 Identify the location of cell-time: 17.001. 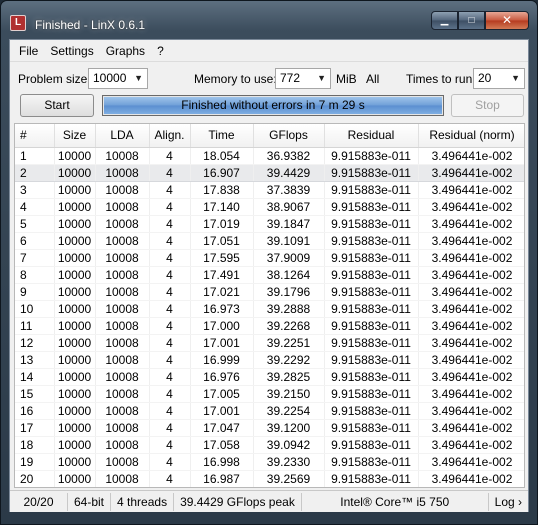
(222, 343).